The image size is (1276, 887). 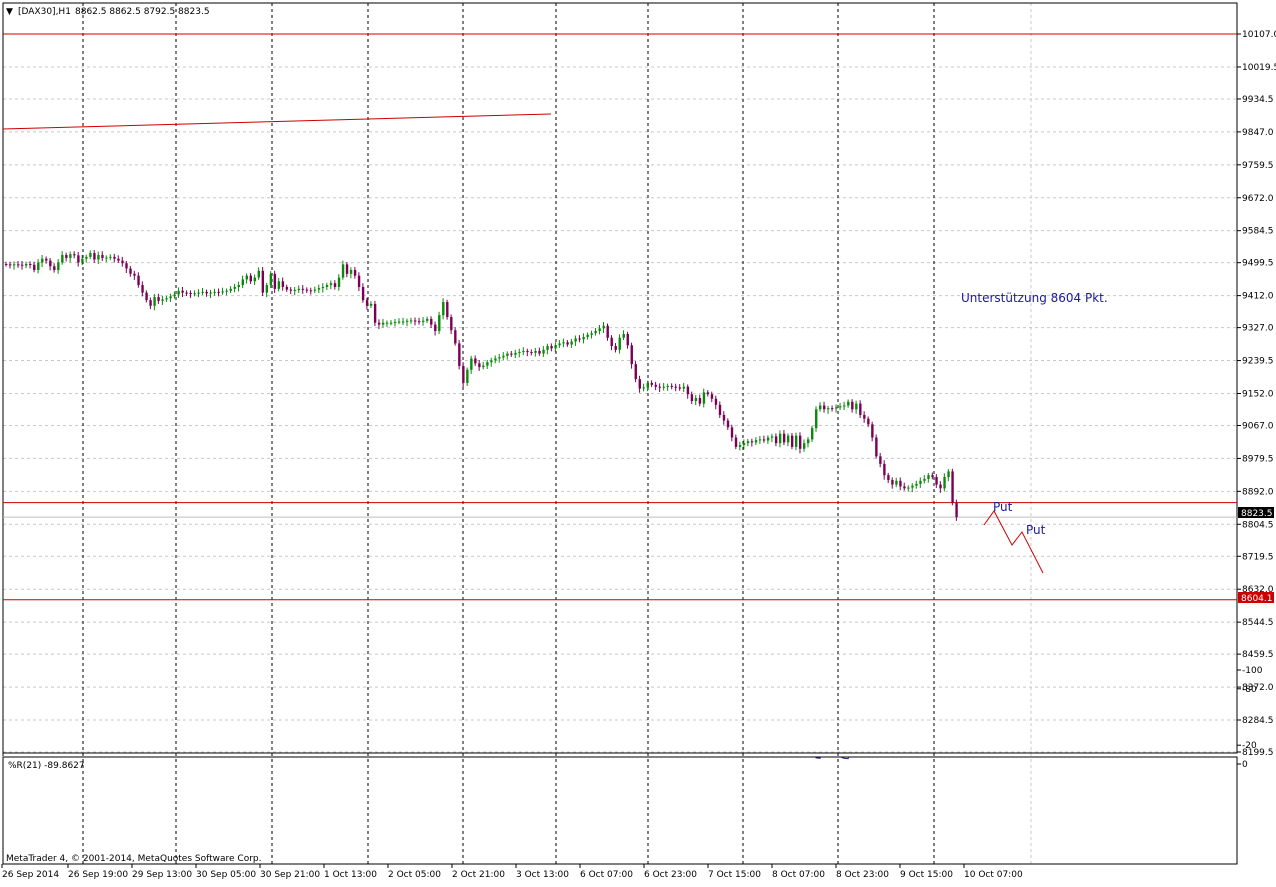 What do you see at coordinates (1013, 542) in the screenshot?
I see `projected-path` at bounding box center [1013, 542].